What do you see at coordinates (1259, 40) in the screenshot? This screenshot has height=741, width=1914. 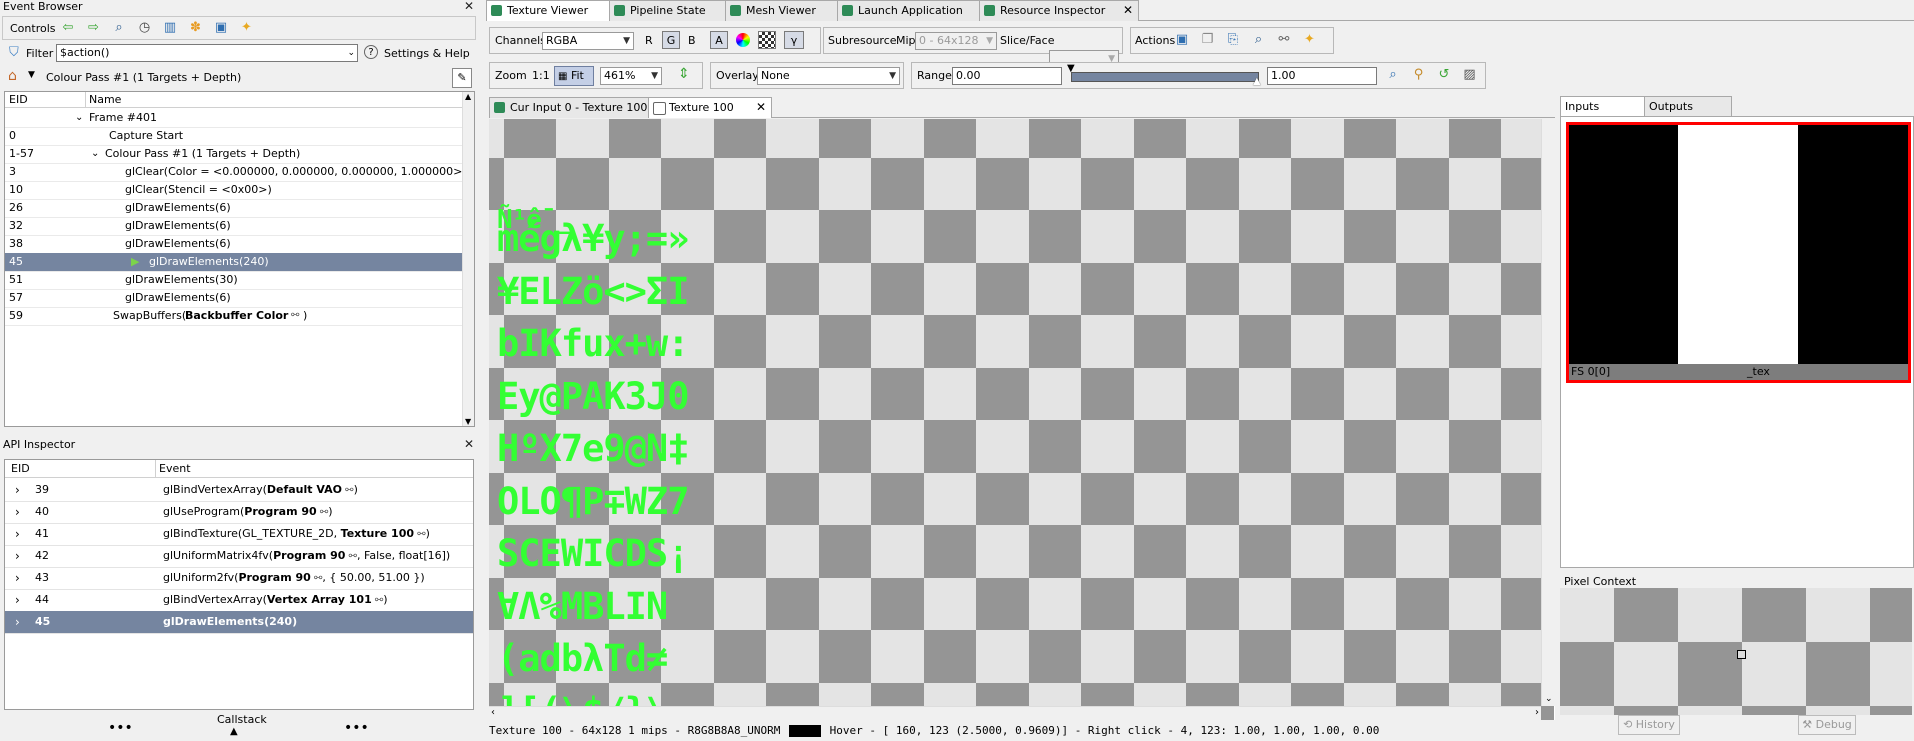 I see `goto-location-binoculars-icon: ⌕` at bounding box center [1259, 40].